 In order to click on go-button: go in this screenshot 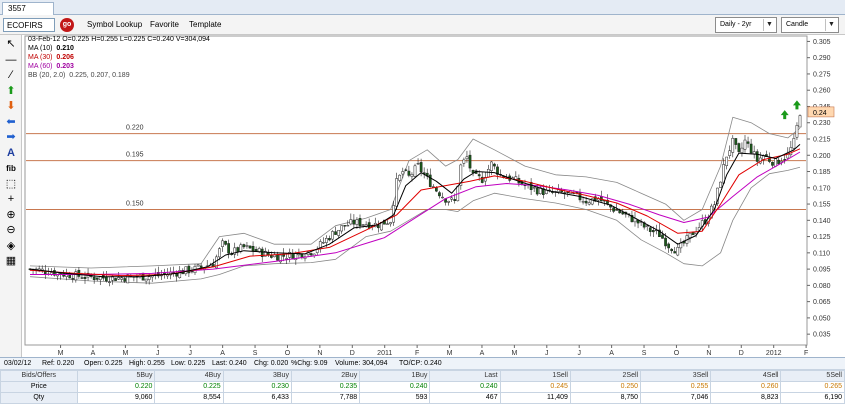, I will do `click(67, 25)`.